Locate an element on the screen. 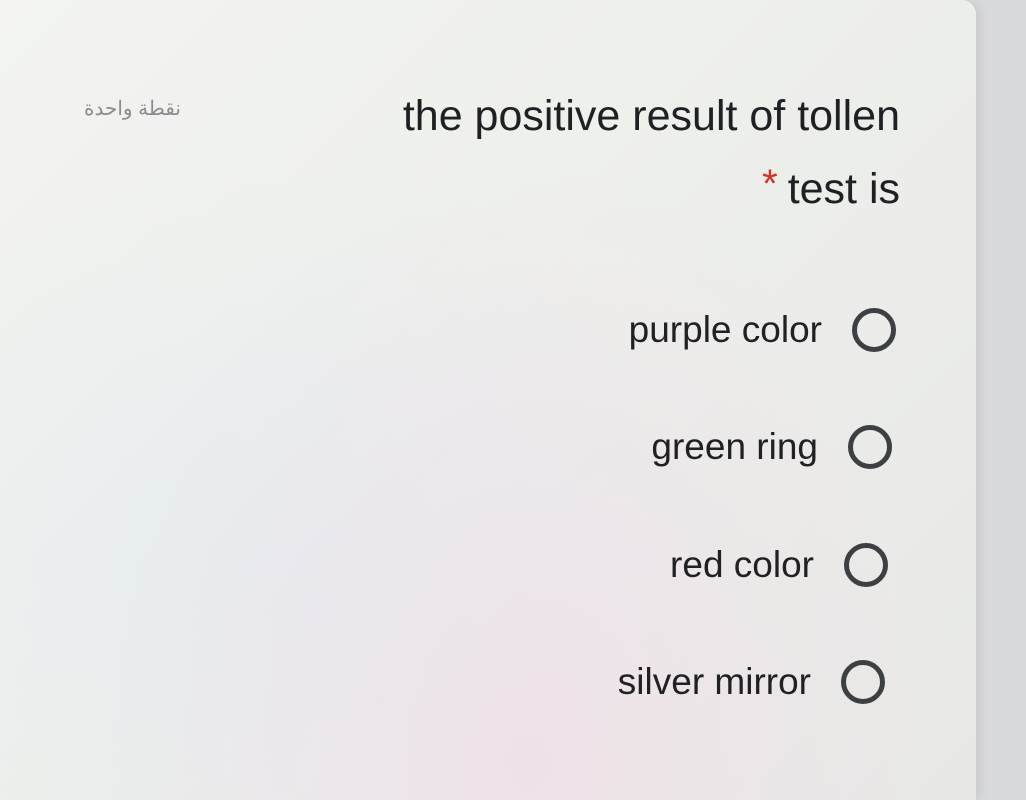  question-text-line2-wrap: * test is is located at coordinates (590, 190).